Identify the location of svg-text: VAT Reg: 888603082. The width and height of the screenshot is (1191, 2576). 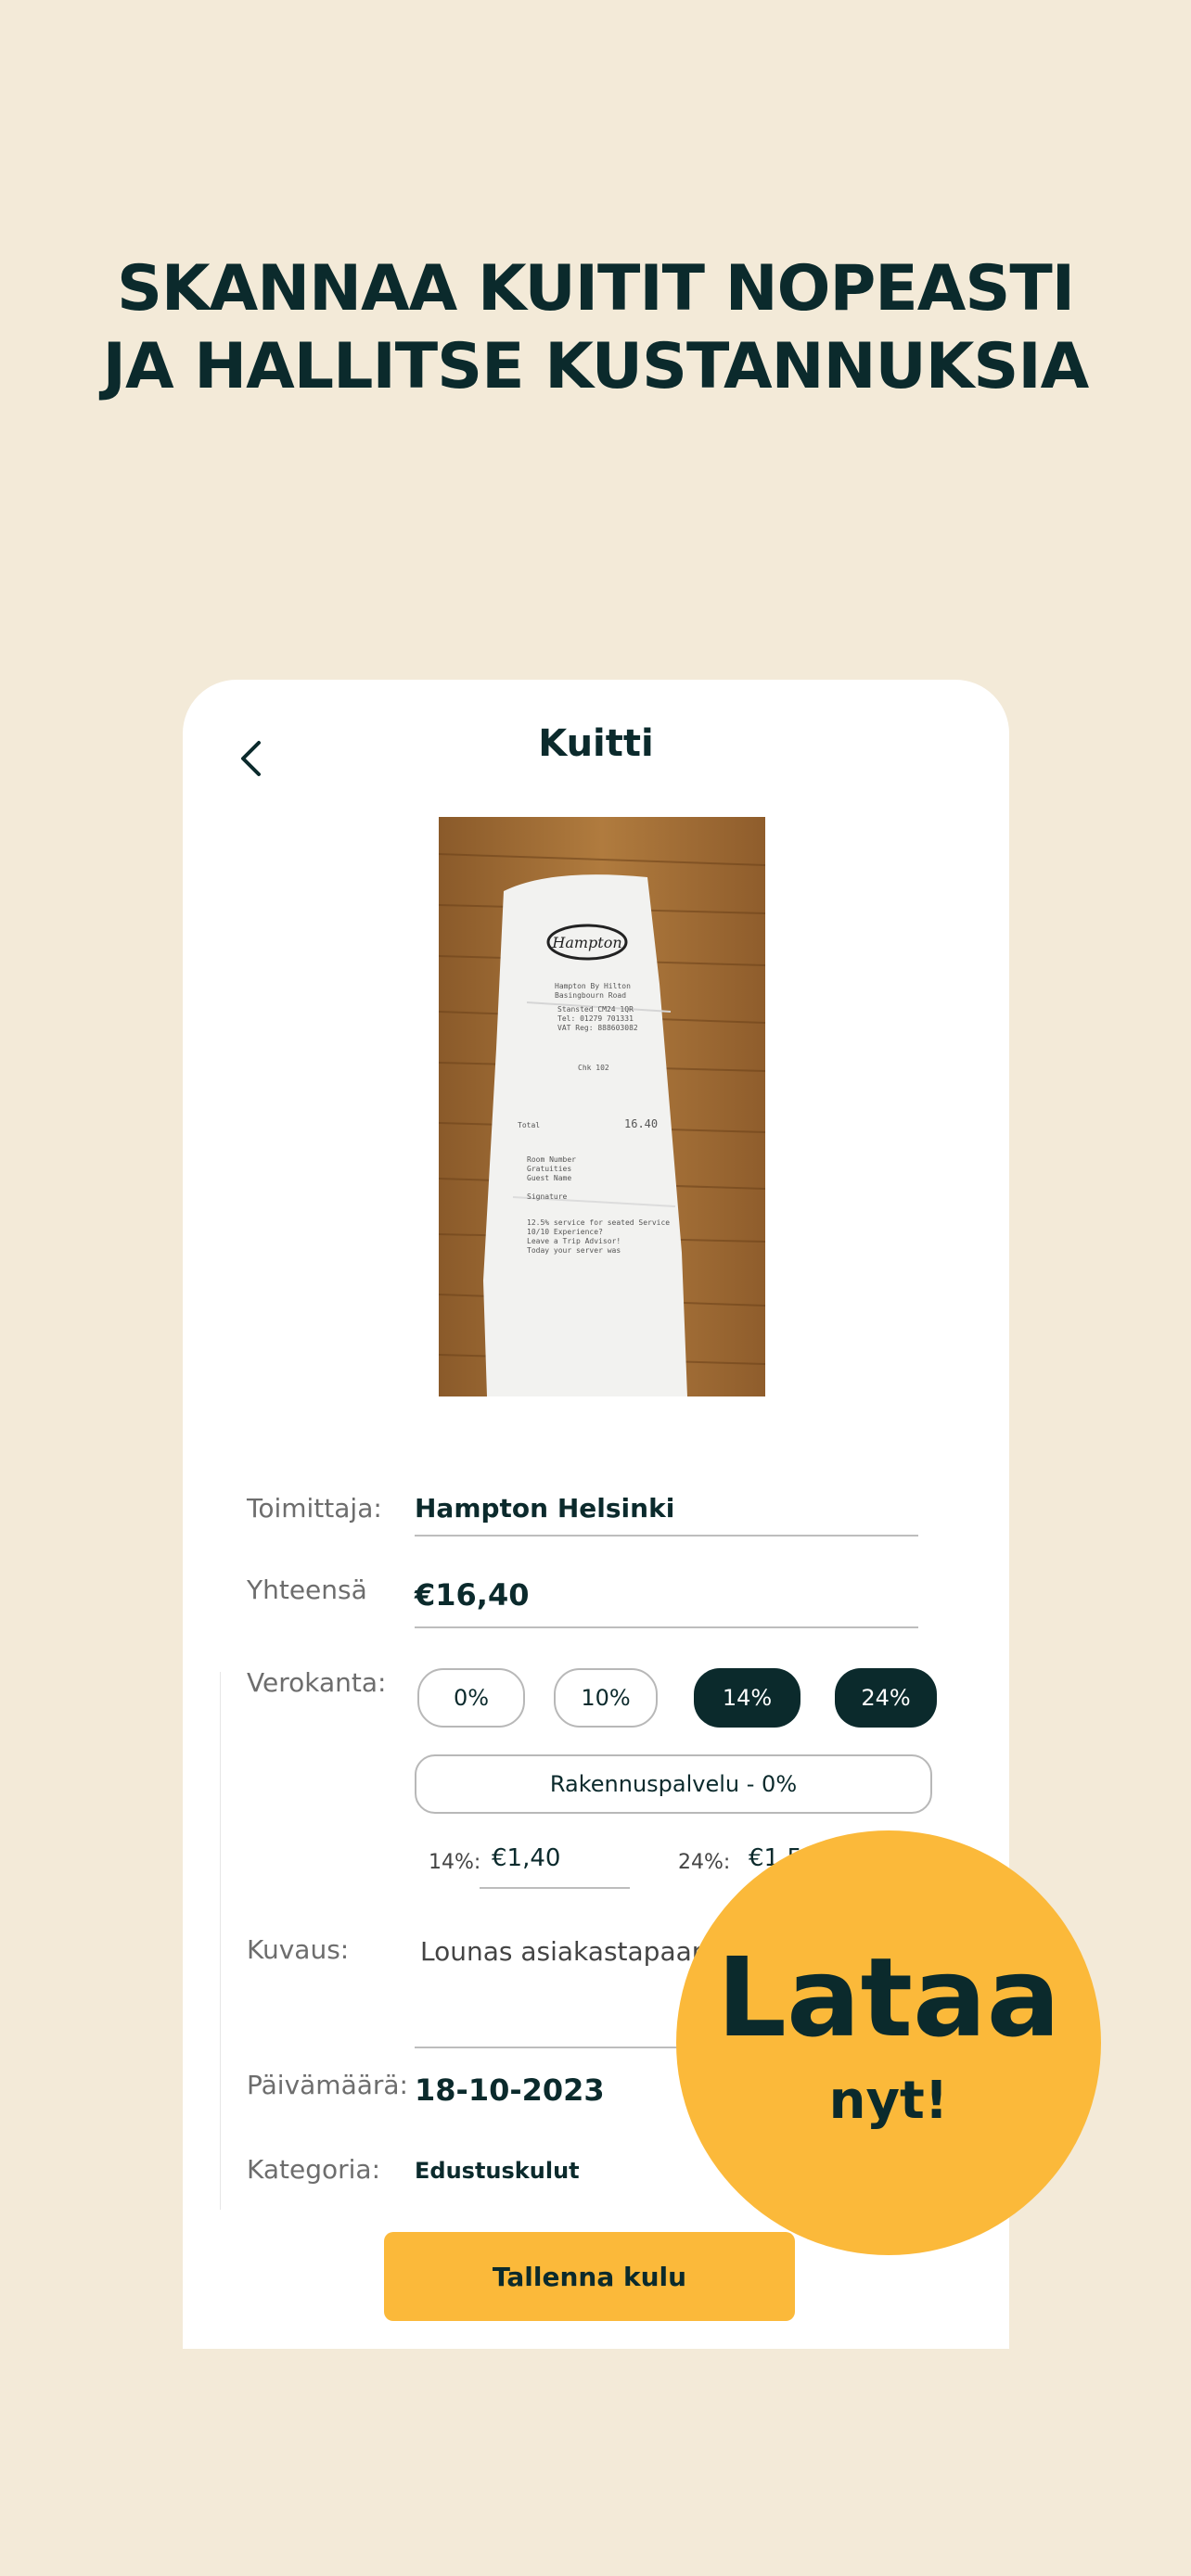
(597, 1028).